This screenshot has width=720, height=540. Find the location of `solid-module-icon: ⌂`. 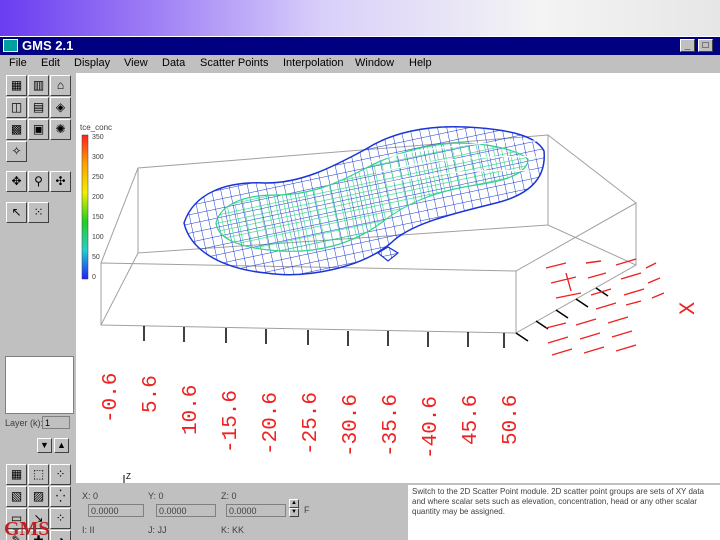

solid-module-icon: ⌂ is located at coordinates (60, 85).